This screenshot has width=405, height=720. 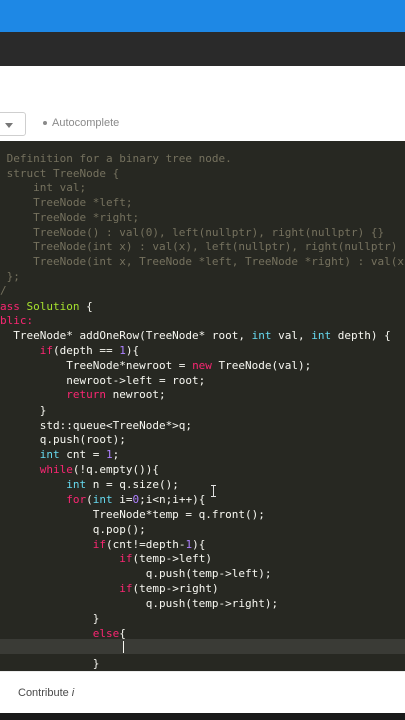 I want to click on autocomplete-toggle: Autocomplete, so click(x=81, y=123).